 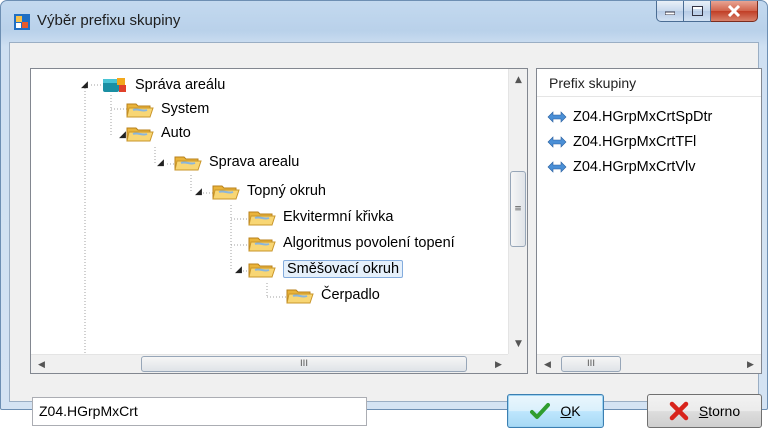 I want to click on tree-vertical-scrollbar: ▲ ≡ ▼, so click(x=517, y=212).